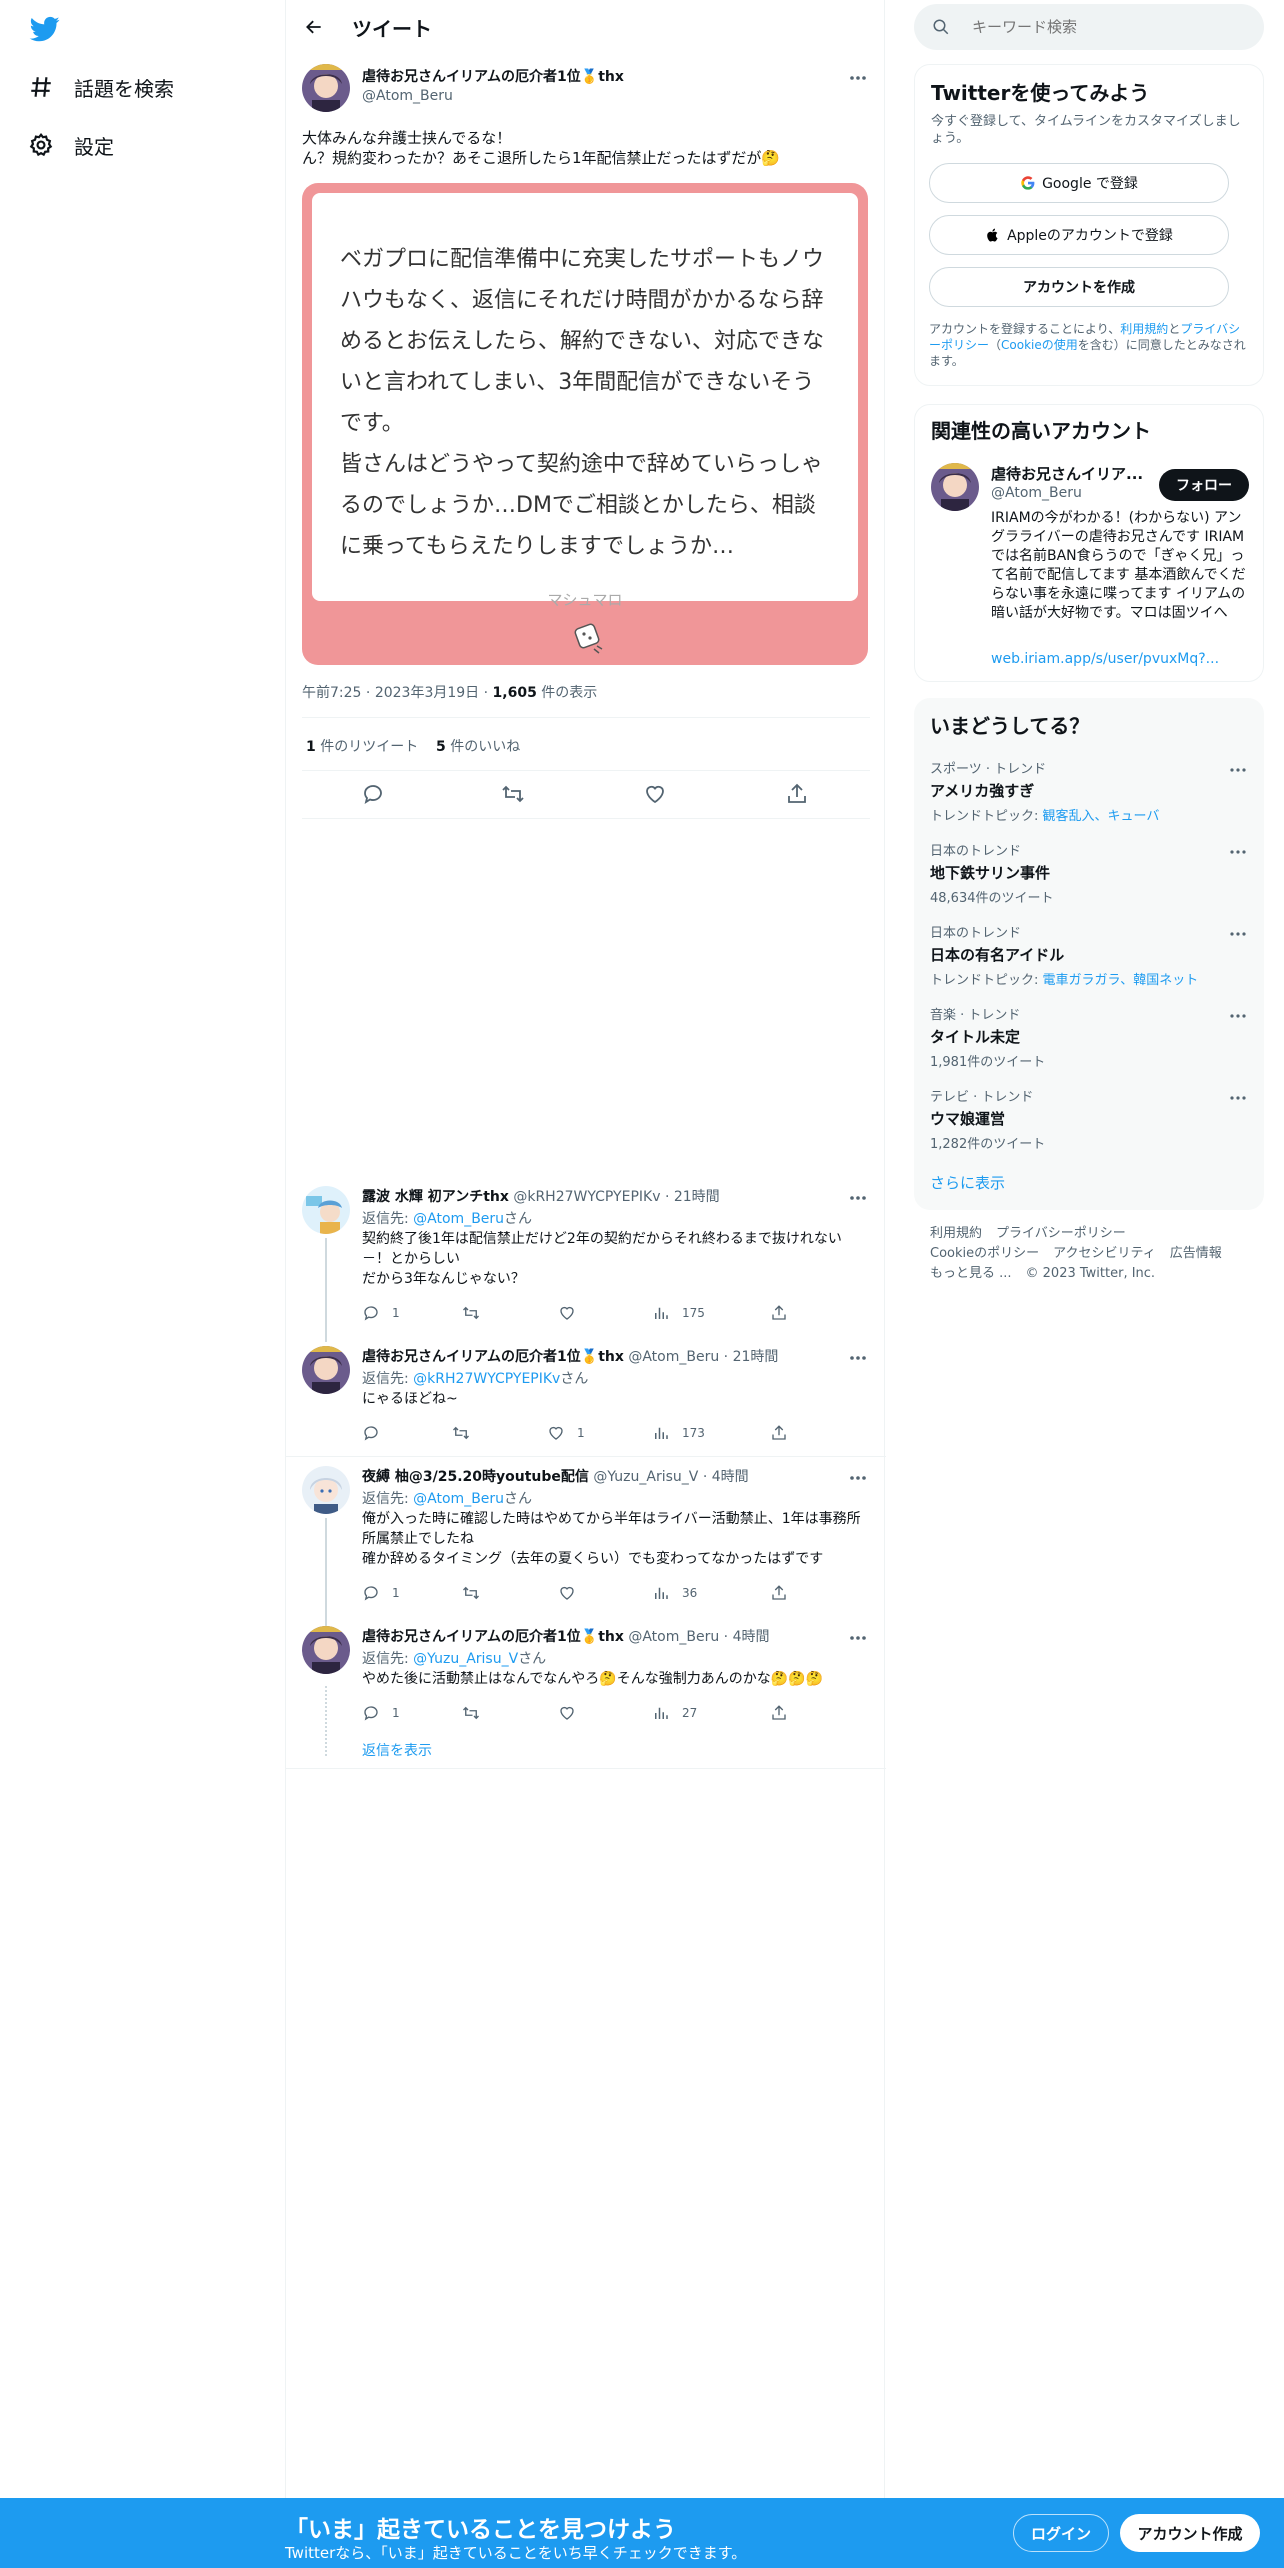  I want to click on terms-link: 利用規約, so click(1144, 329).